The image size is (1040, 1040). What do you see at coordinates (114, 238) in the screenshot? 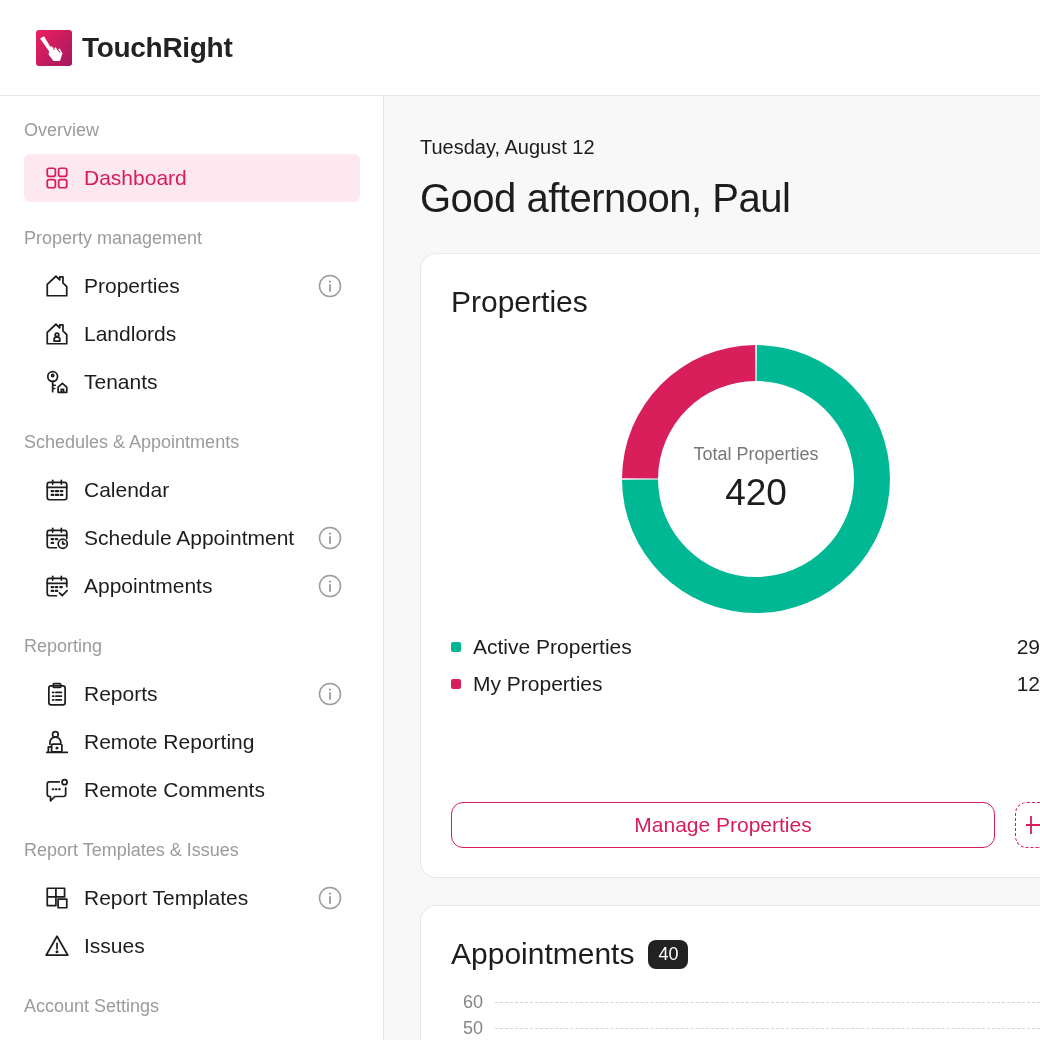
I see `section-heading: Property management` at bounding box center [114, 238].